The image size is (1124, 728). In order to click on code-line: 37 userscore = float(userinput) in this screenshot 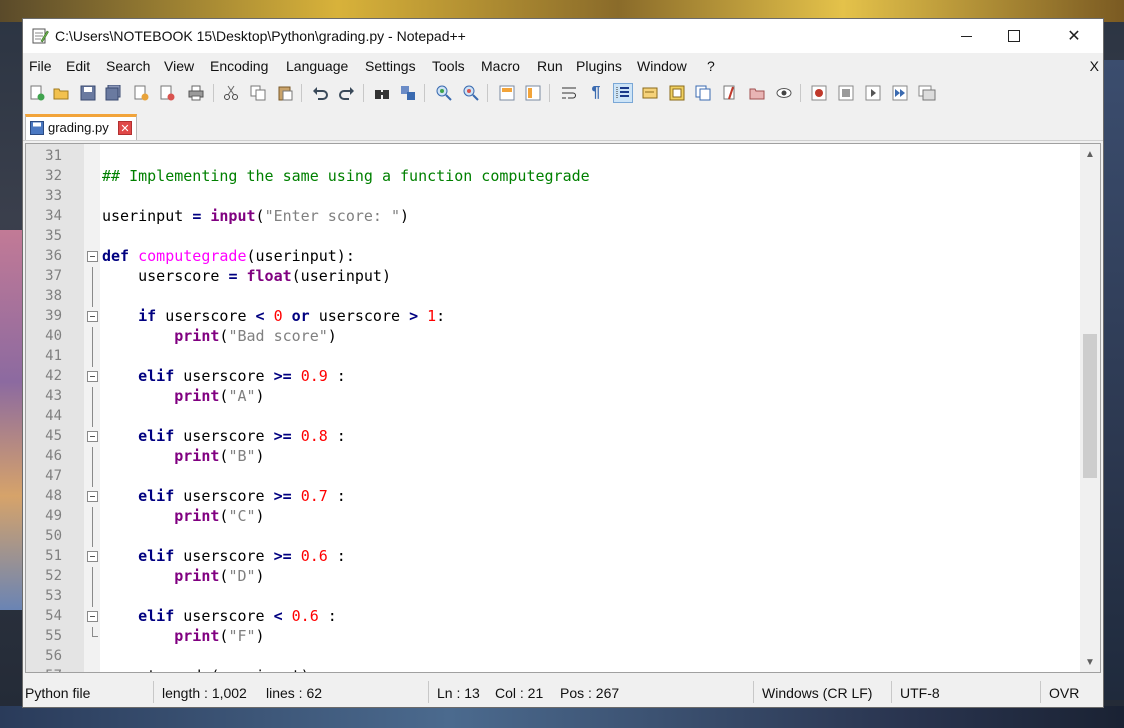, I will do `click(553, 277)`.